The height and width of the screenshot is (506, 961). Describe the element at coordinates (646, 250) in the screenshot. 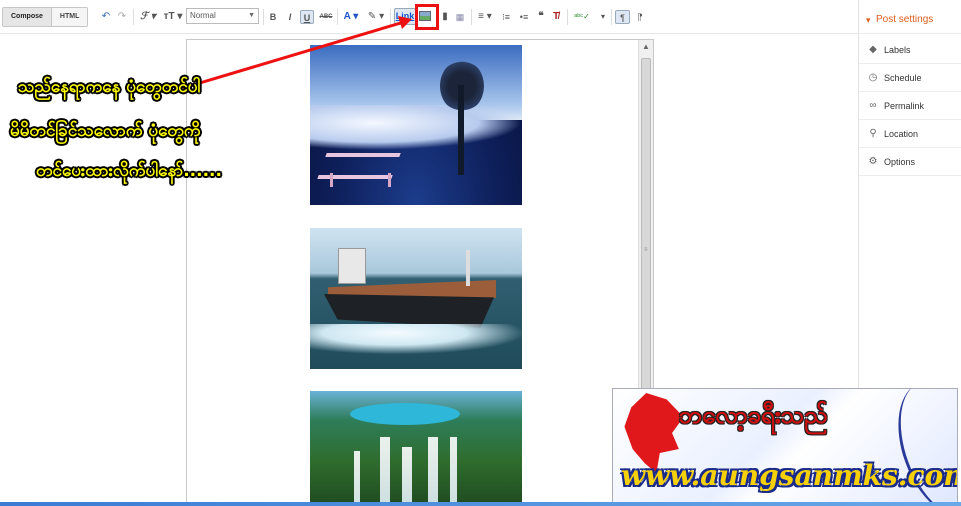

I see `grip-icon: ≡` at that location.